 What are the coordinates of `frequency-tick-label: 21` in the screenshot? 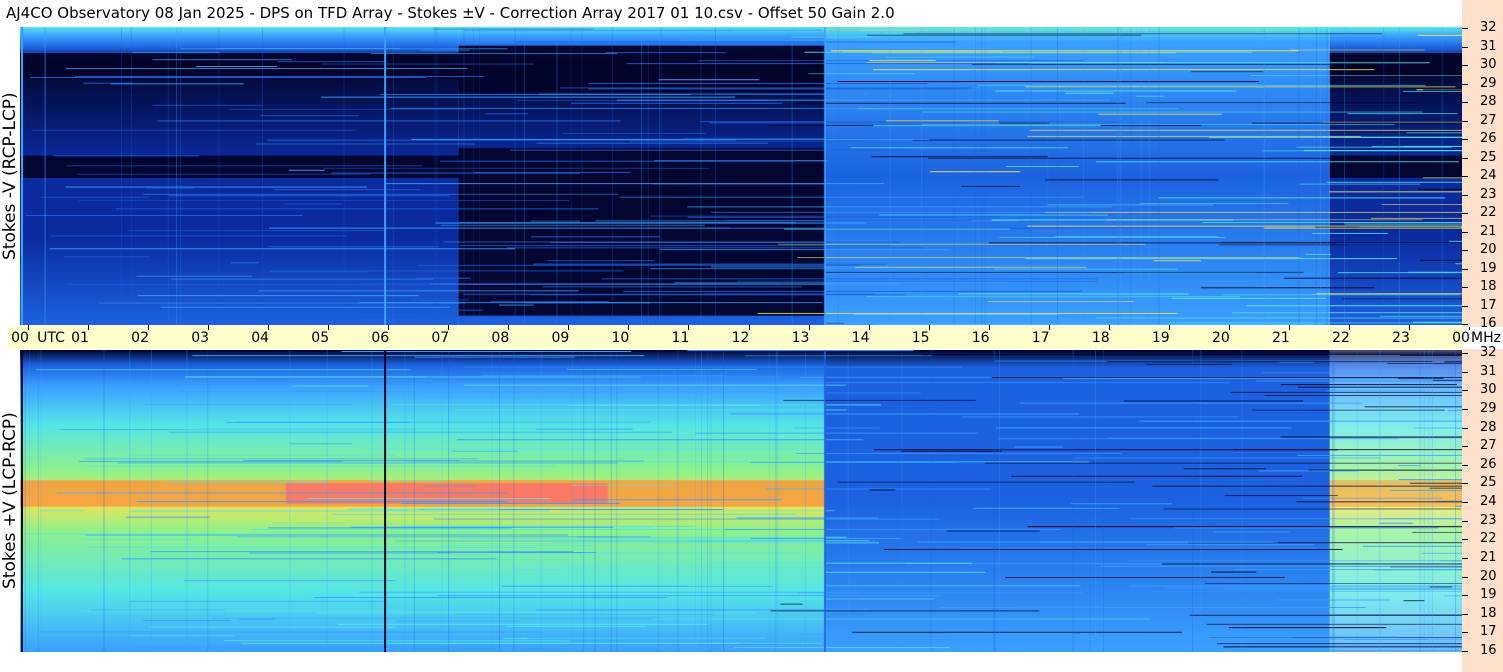 It's located at (1488, 231).